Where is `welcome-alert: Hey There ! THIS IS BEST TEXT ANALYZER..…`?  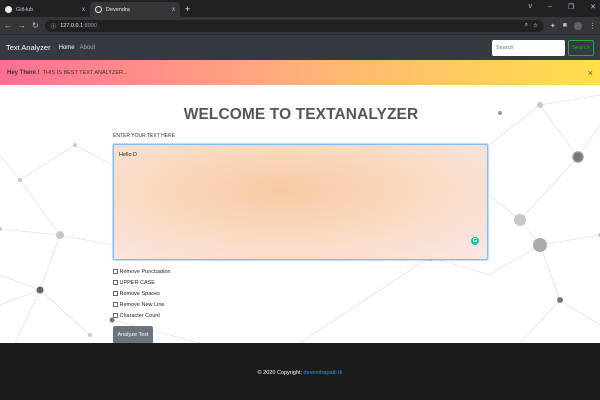
welcome-alert: Hey There ! THIS IS BEST TEXT ANALYZER..… is located at coordinates (300, 72).